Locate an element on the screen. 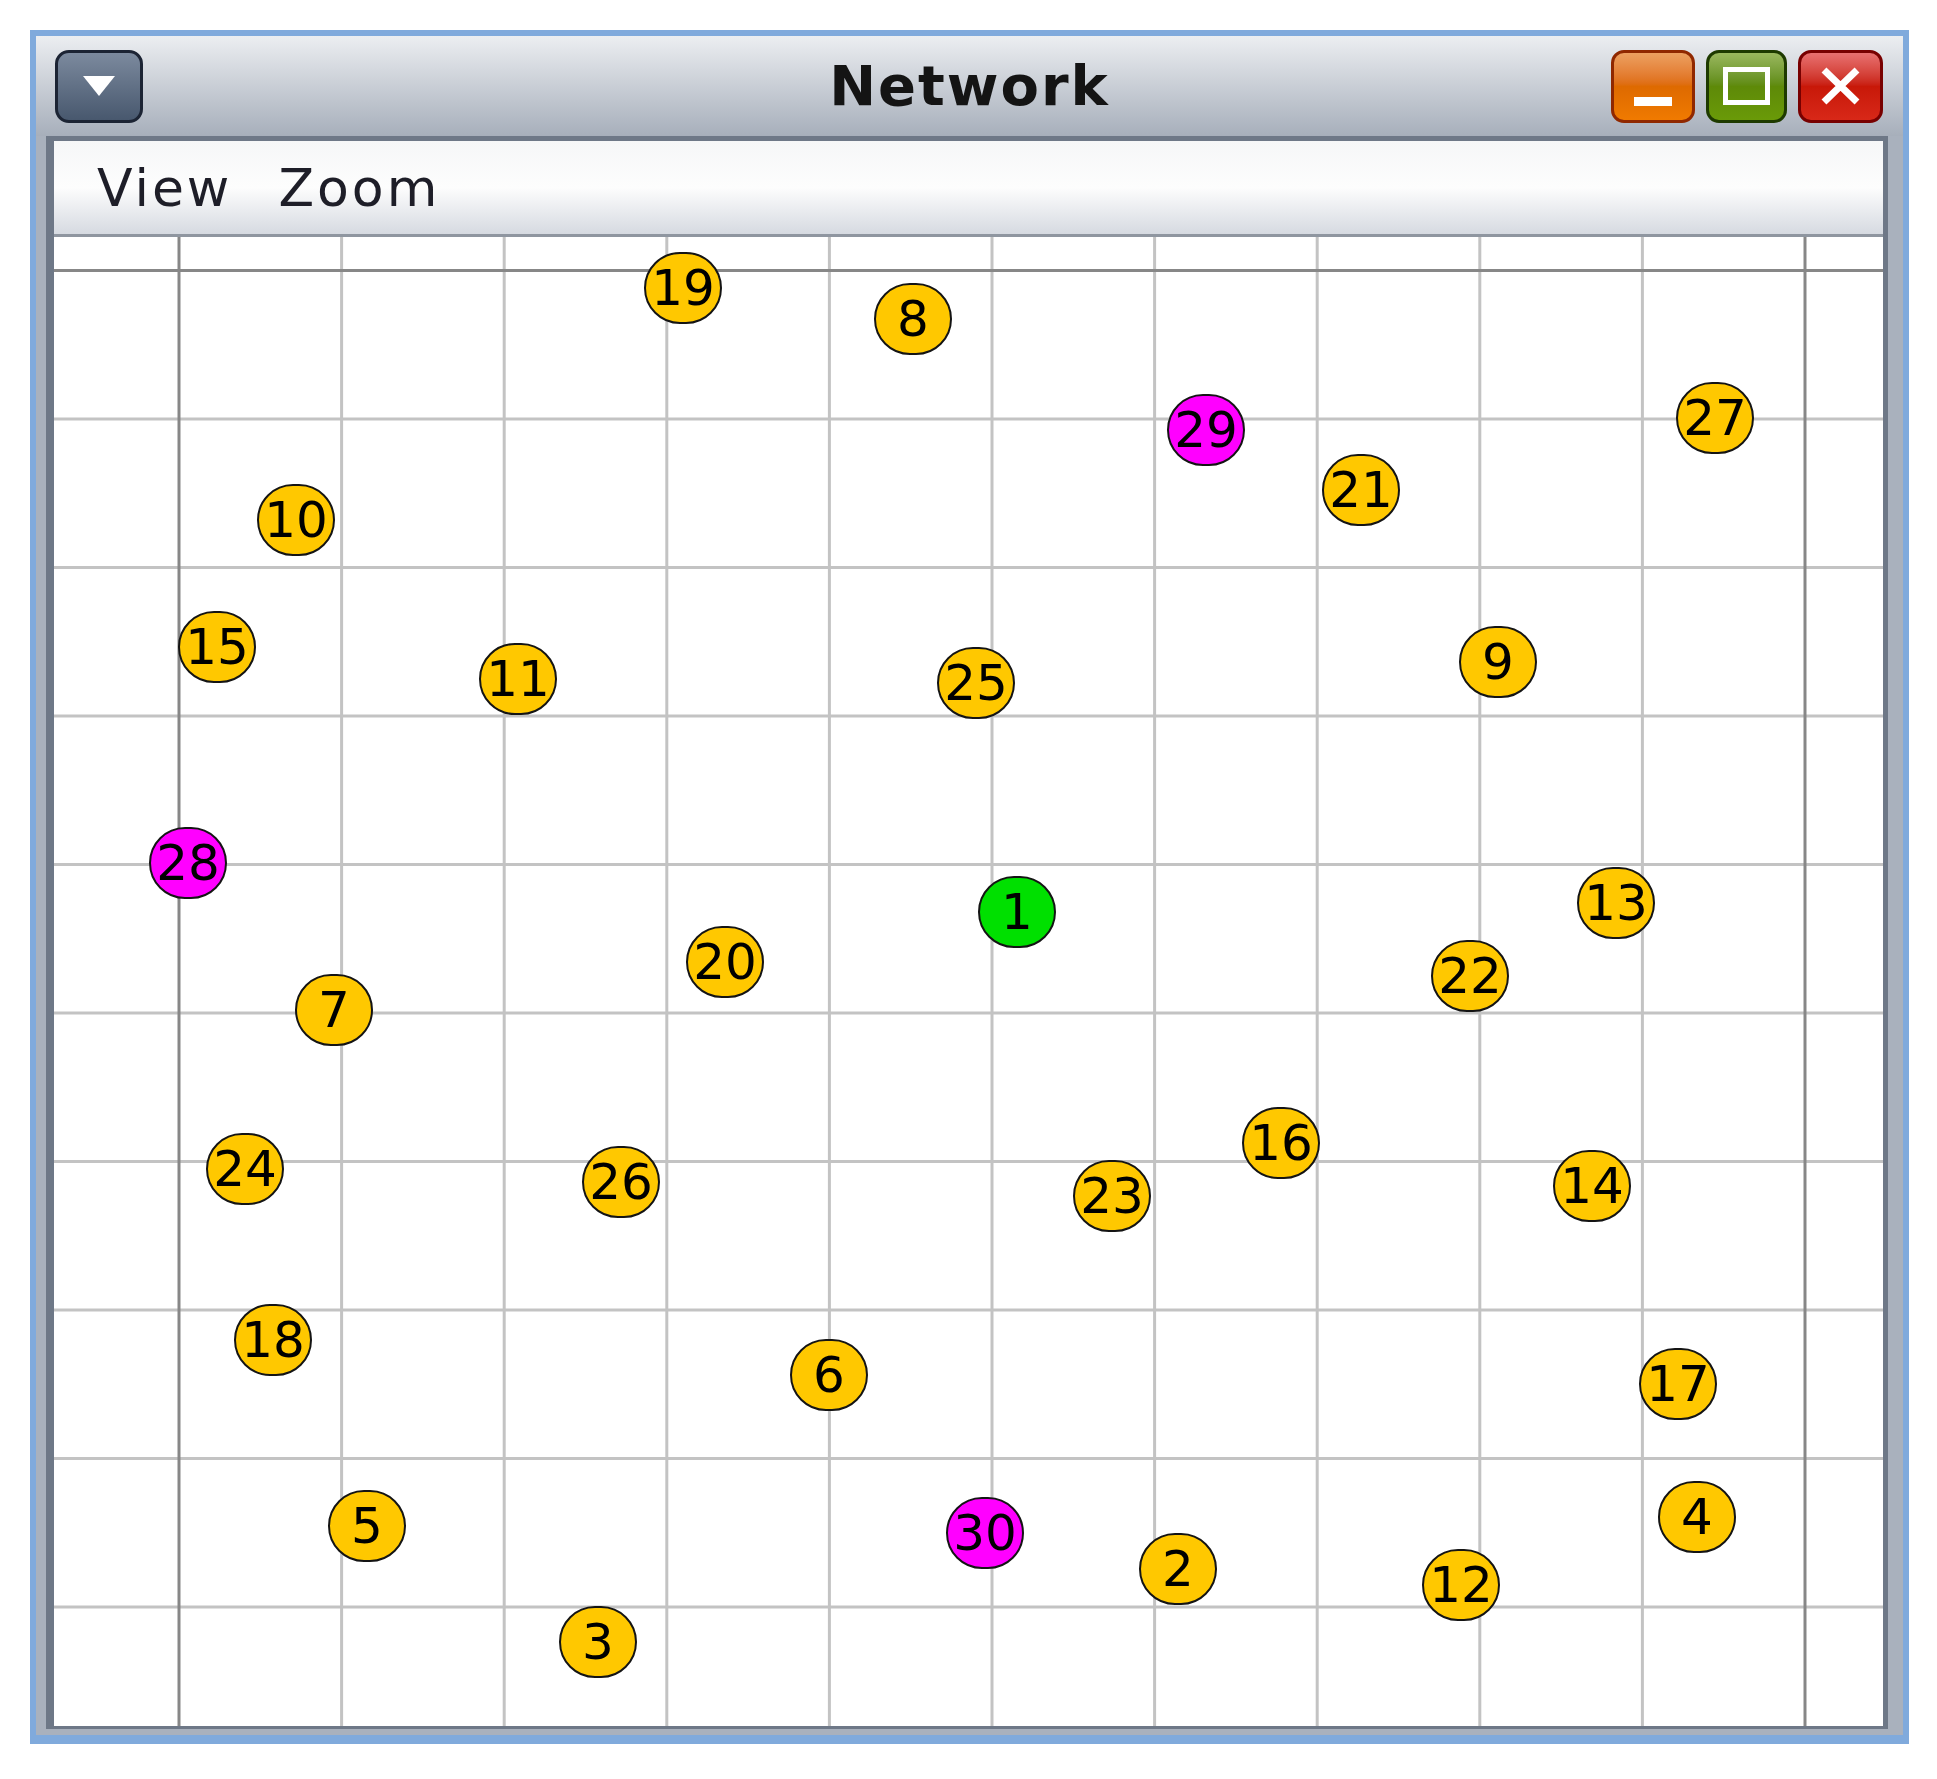 This screenshot has width=1937, height=1779. network-node: 23 is located at coordinates (1112, 1196).